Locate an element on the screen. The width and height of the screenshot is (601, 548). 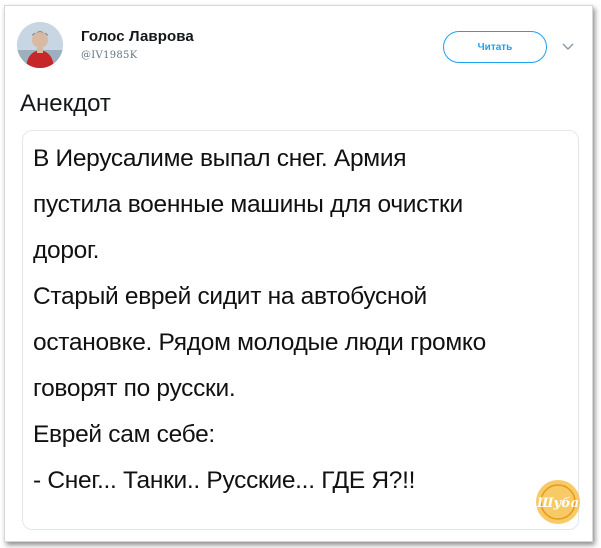
avatar is located at coordinates (40, 45).